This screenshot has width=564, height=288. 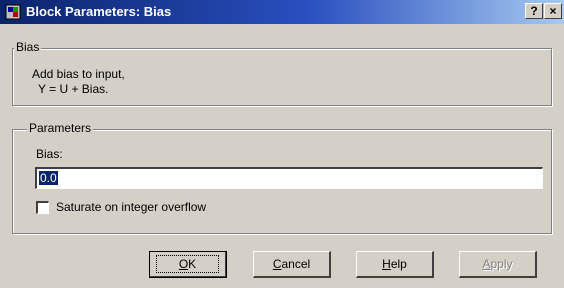 I want to click on bias-input-value: 0.0, so click(x=48, y=178).